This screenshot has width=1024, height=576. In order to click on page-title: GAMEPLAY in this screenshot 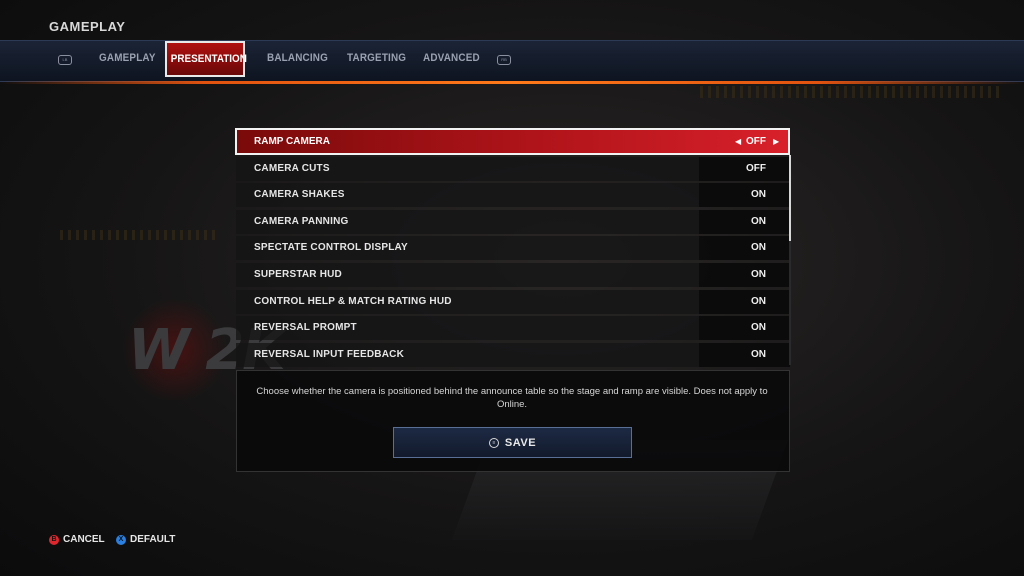, I will do `click(87, 26)`.